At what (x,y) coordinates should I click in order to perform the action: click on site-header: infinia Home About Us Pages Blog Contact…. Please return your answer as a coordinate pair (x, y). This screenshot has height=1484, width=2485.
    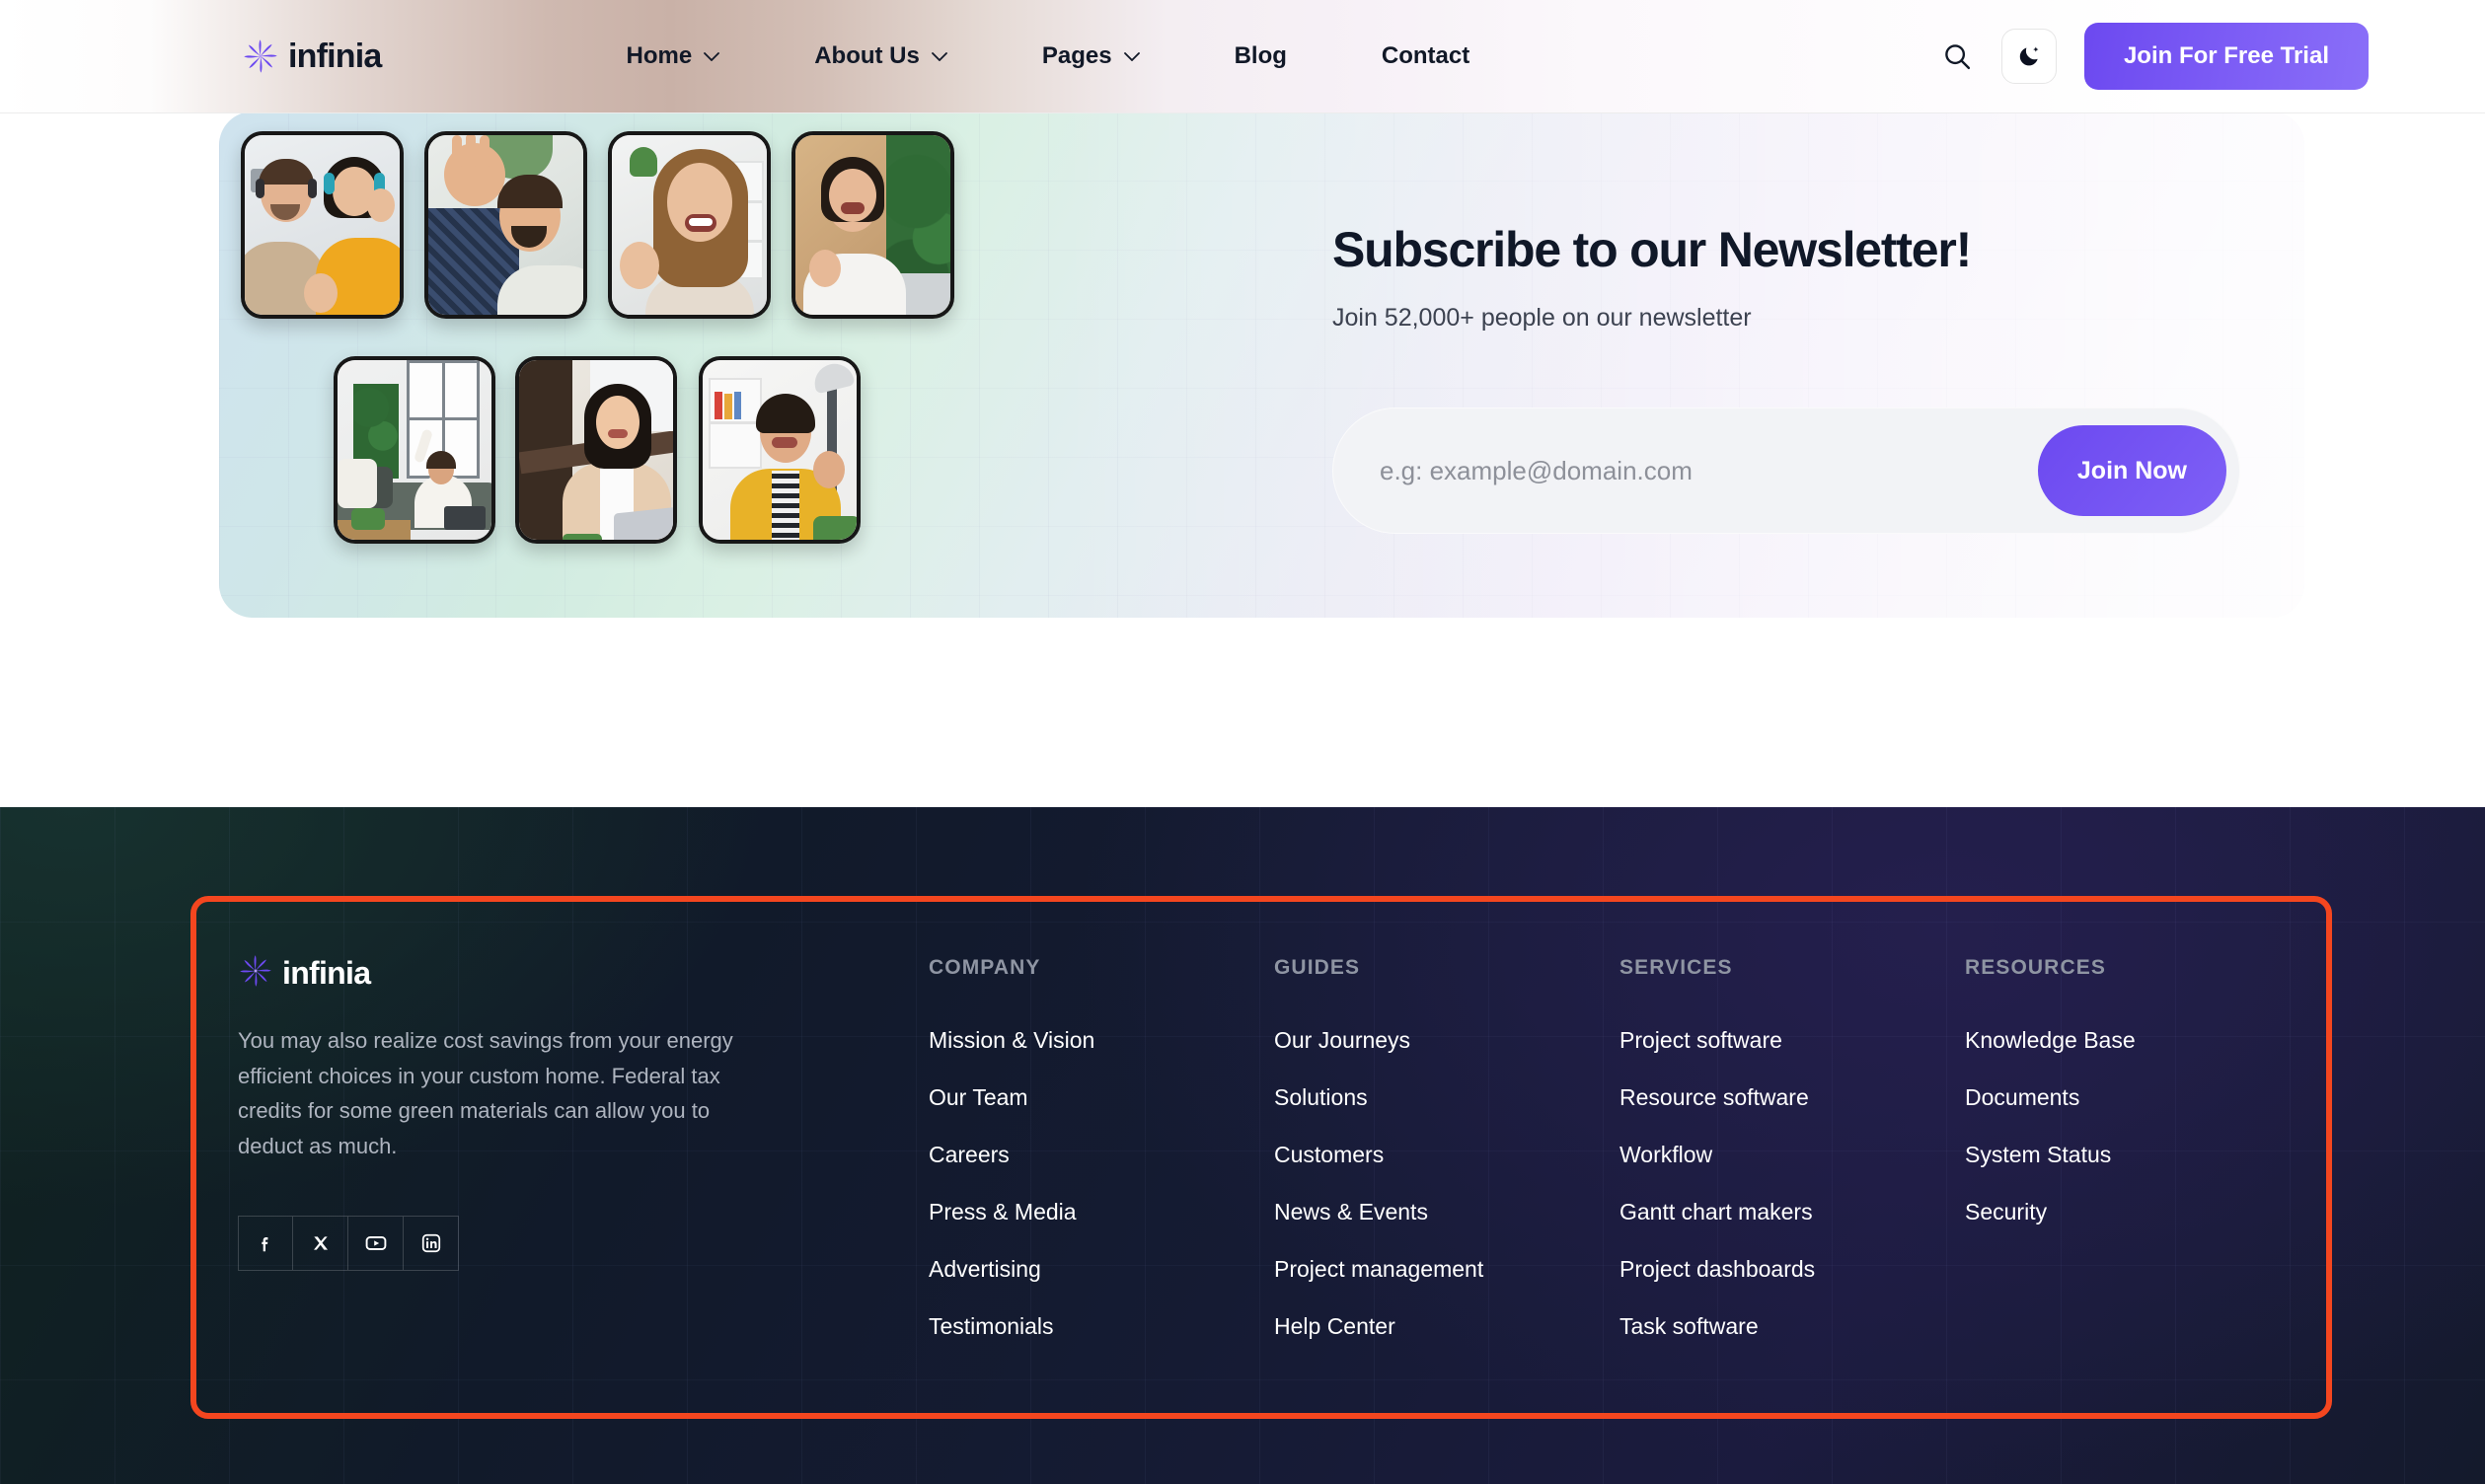
    Looking at the image, I should click on (1243, 56).